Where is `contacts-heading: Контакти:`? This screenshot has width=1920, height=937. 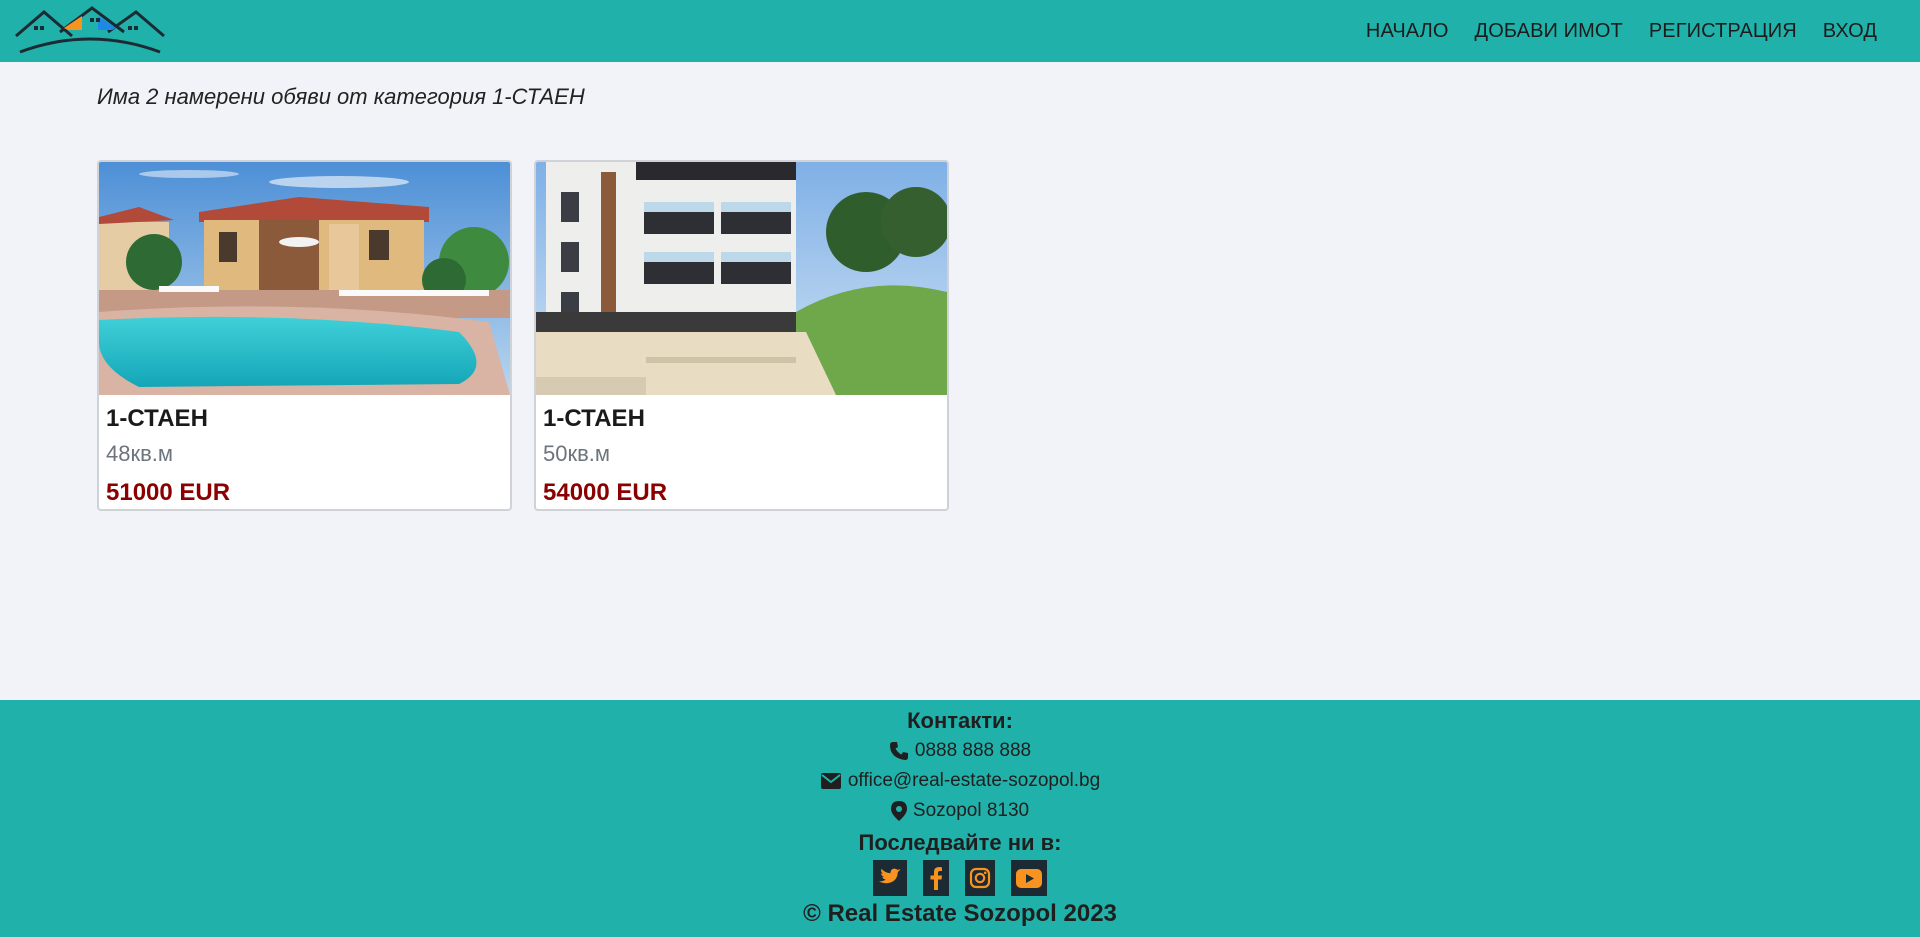 contacts-heading: Контакти: is located at coordinates (960, 720).